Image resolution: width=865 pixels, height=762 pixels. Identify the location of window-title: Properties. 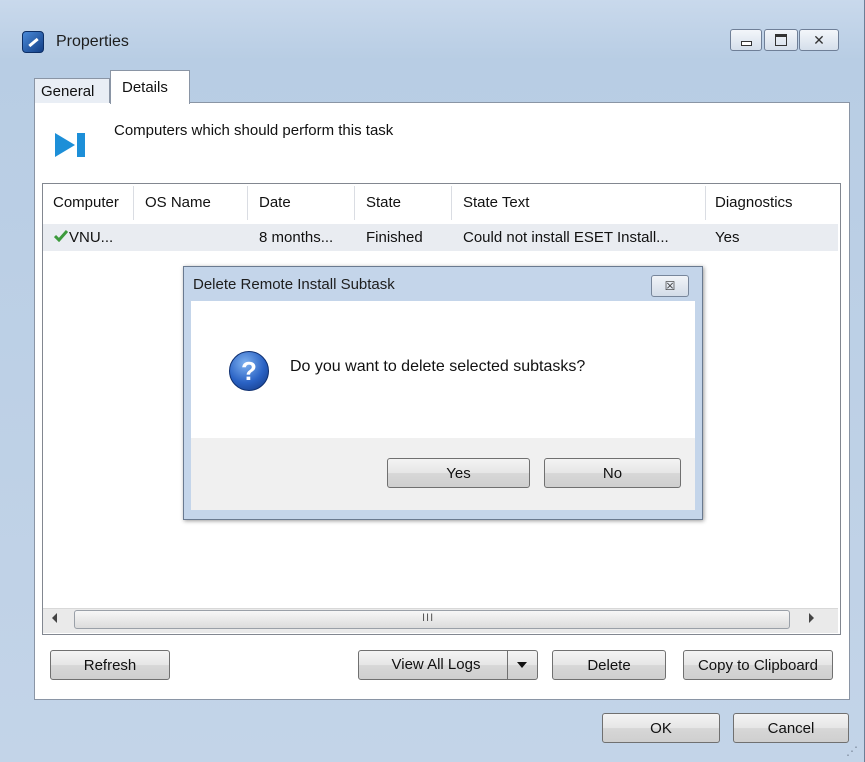
(92, 41).